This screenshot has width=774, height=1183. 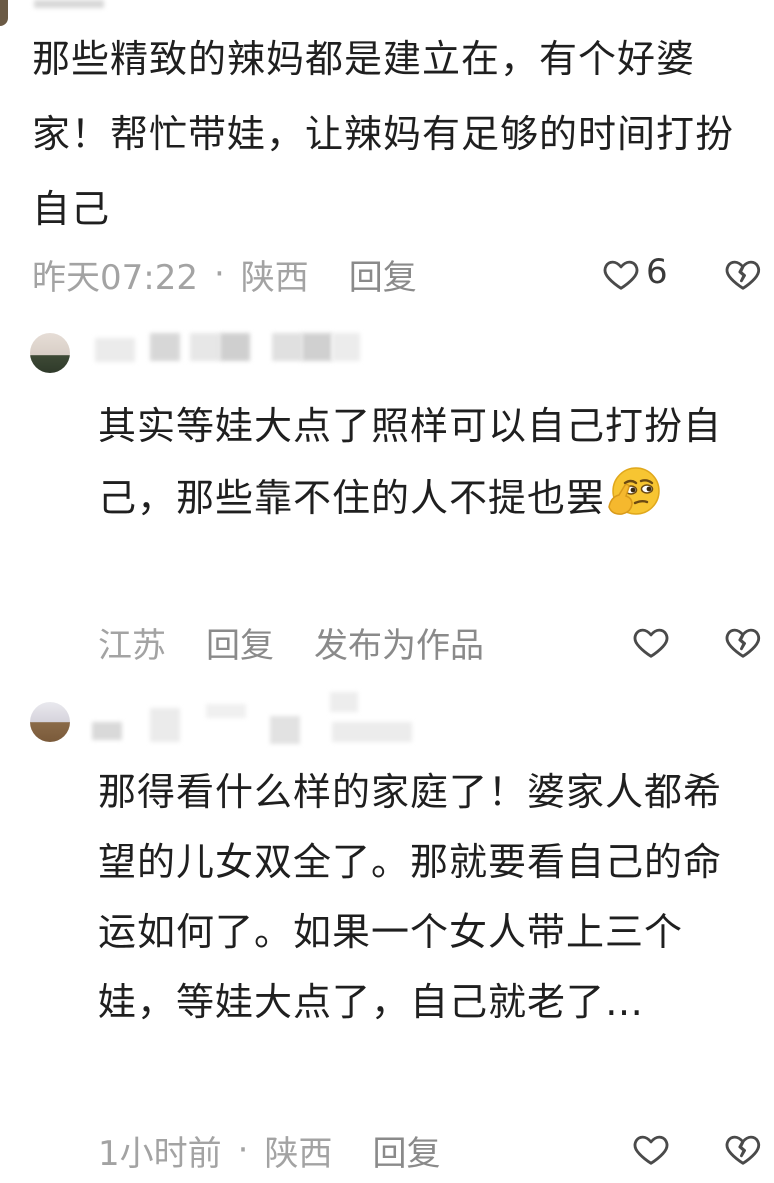 I want to click on publish-as-work-button: 发布为作品, so click(x=399, y=642).